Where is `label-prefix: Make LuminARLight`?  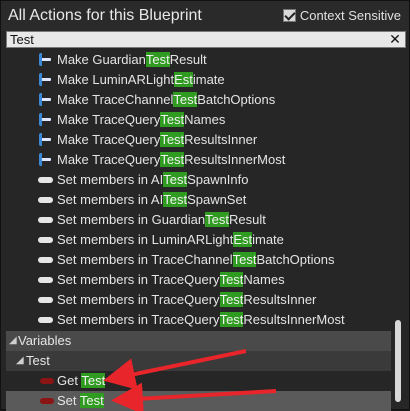 label-prefix: Make LuminARLight is located at coordinates (116, 79).